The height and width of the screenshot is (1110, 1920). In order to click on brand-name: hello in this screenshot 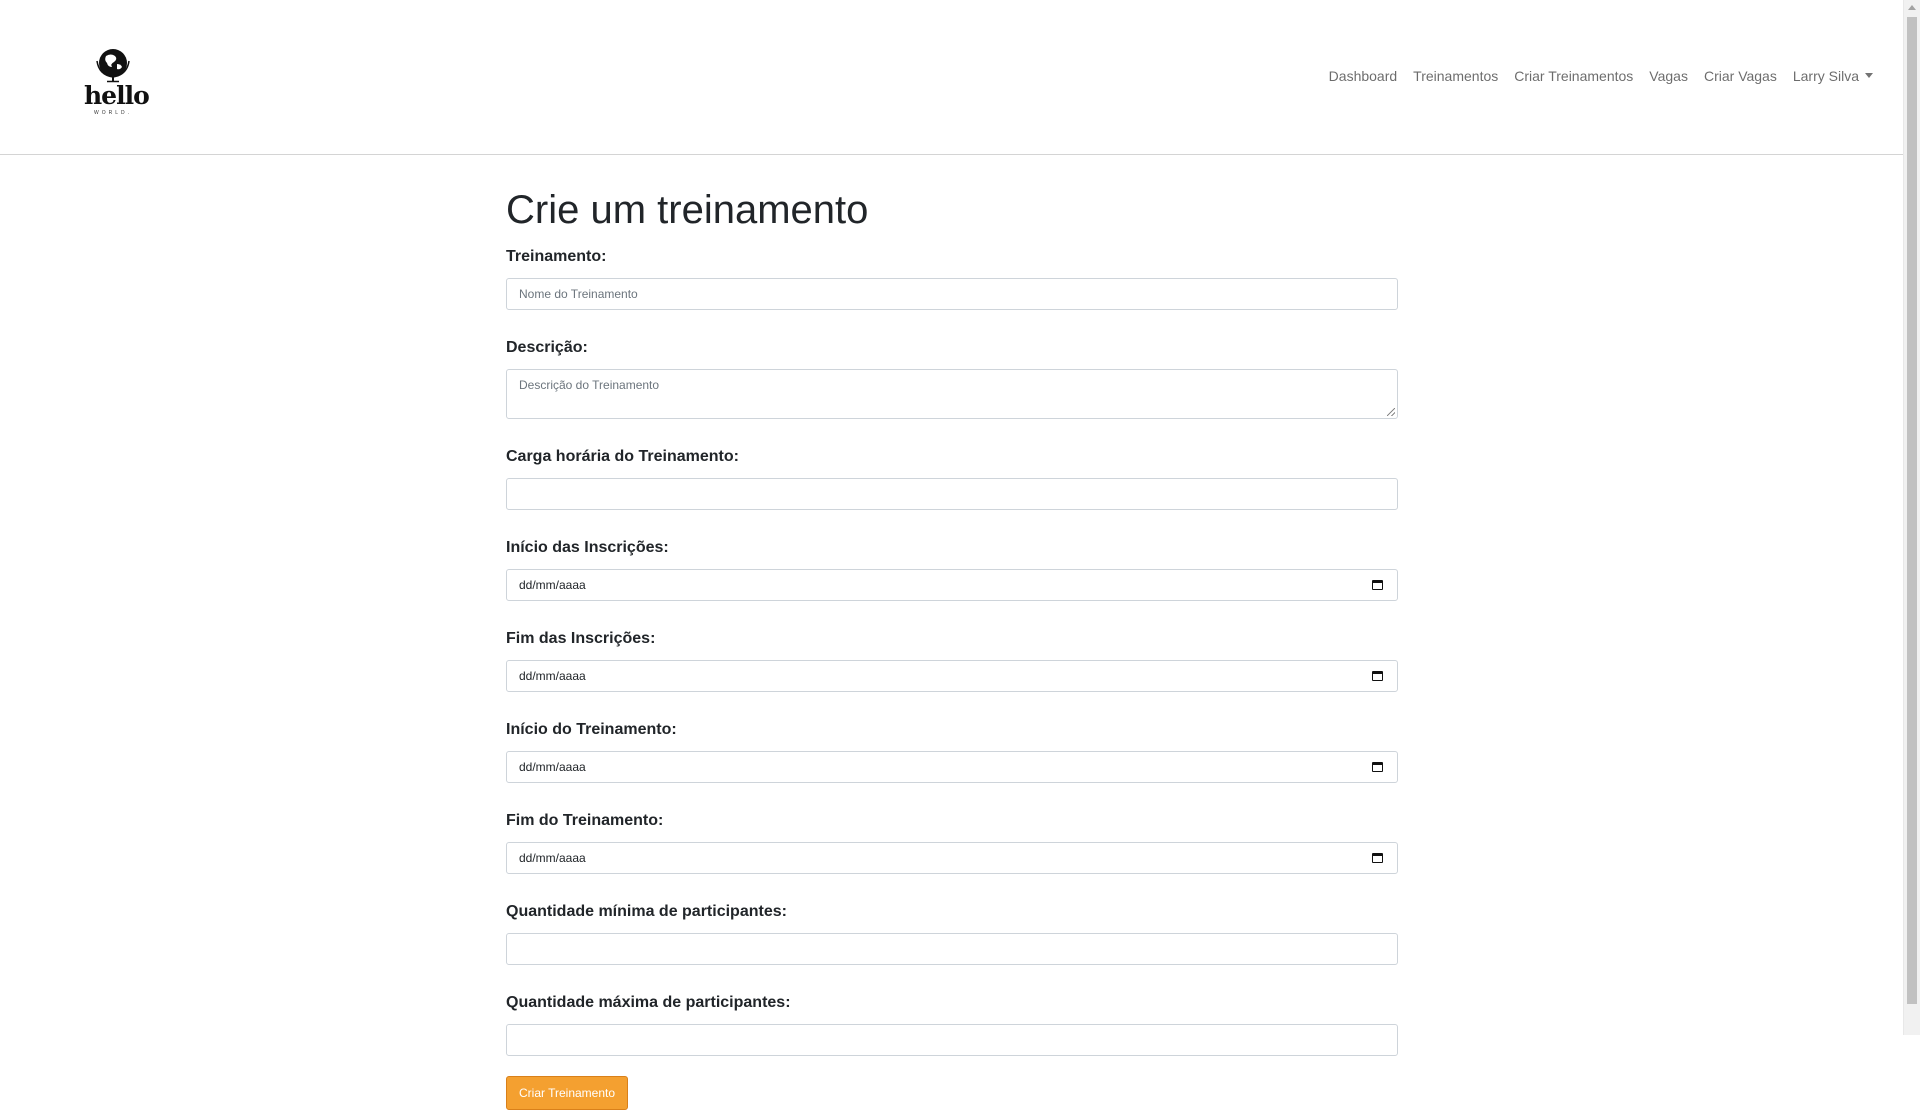, I will do `click(117, 95)`.